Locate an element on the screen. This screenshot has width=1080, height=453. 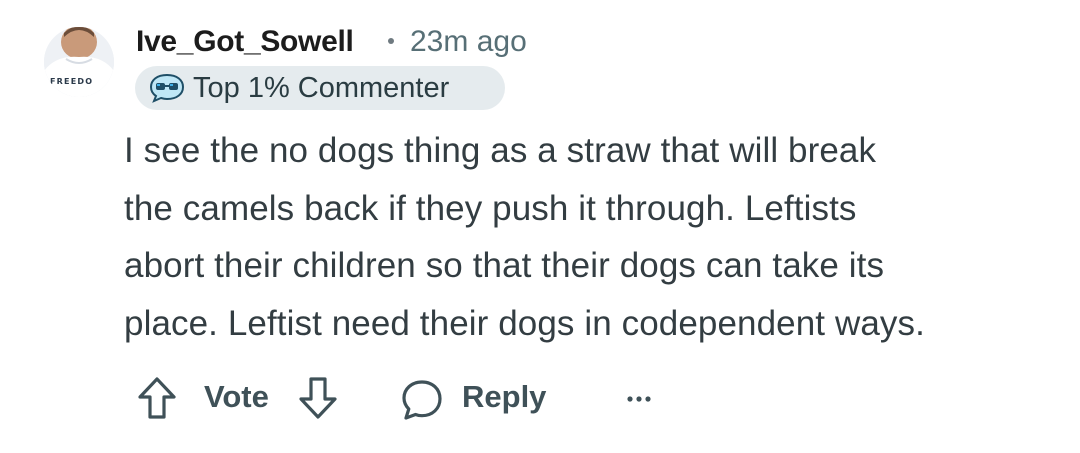
arrow-down-outline-icon is located at coordinates (318, 398).